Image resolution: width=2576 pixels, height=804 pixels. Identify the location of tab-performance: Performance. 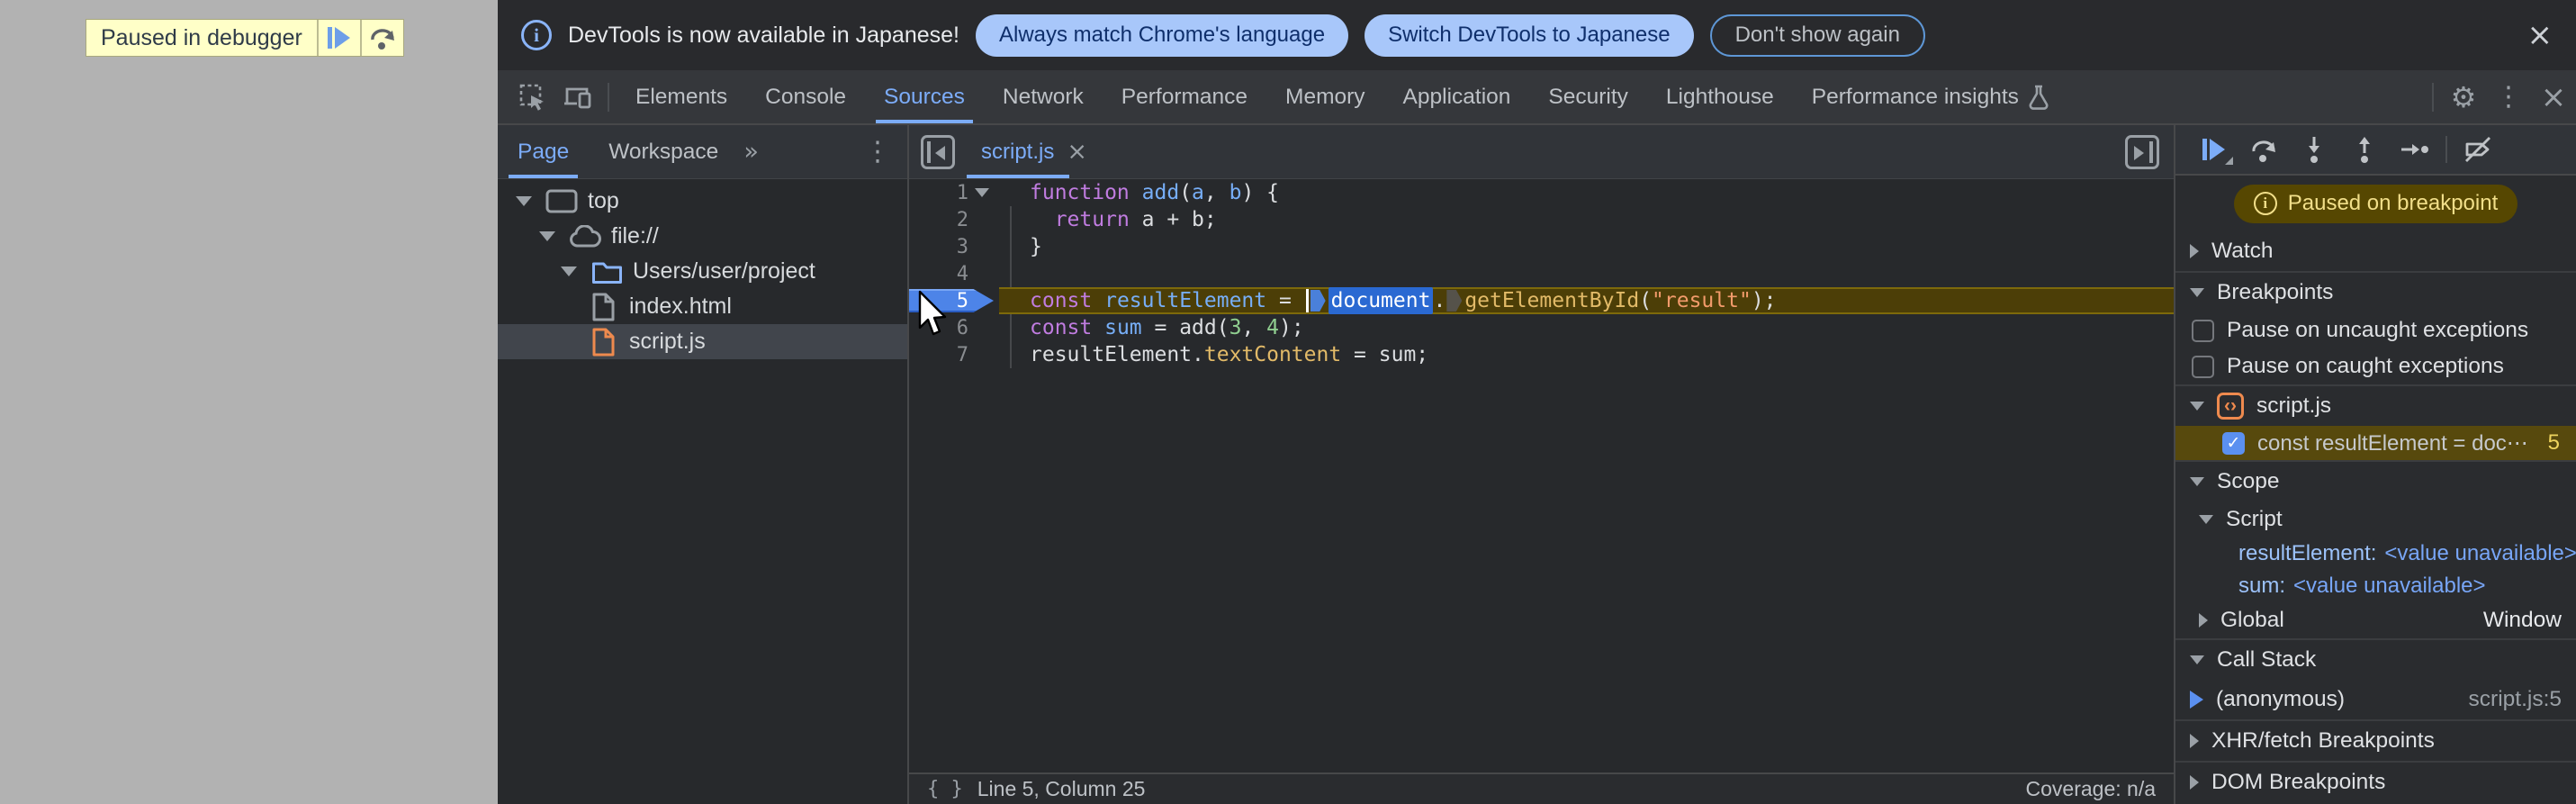
(1184, 96).